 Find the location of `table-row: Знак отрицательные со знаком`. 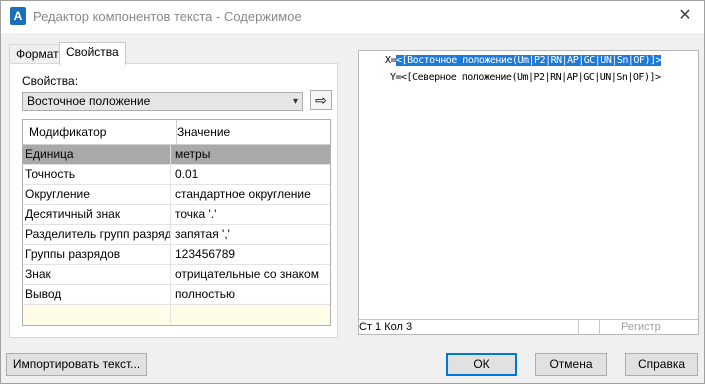

table-row: Знак отрицательные со знаком is located at coordinates (176, 275).